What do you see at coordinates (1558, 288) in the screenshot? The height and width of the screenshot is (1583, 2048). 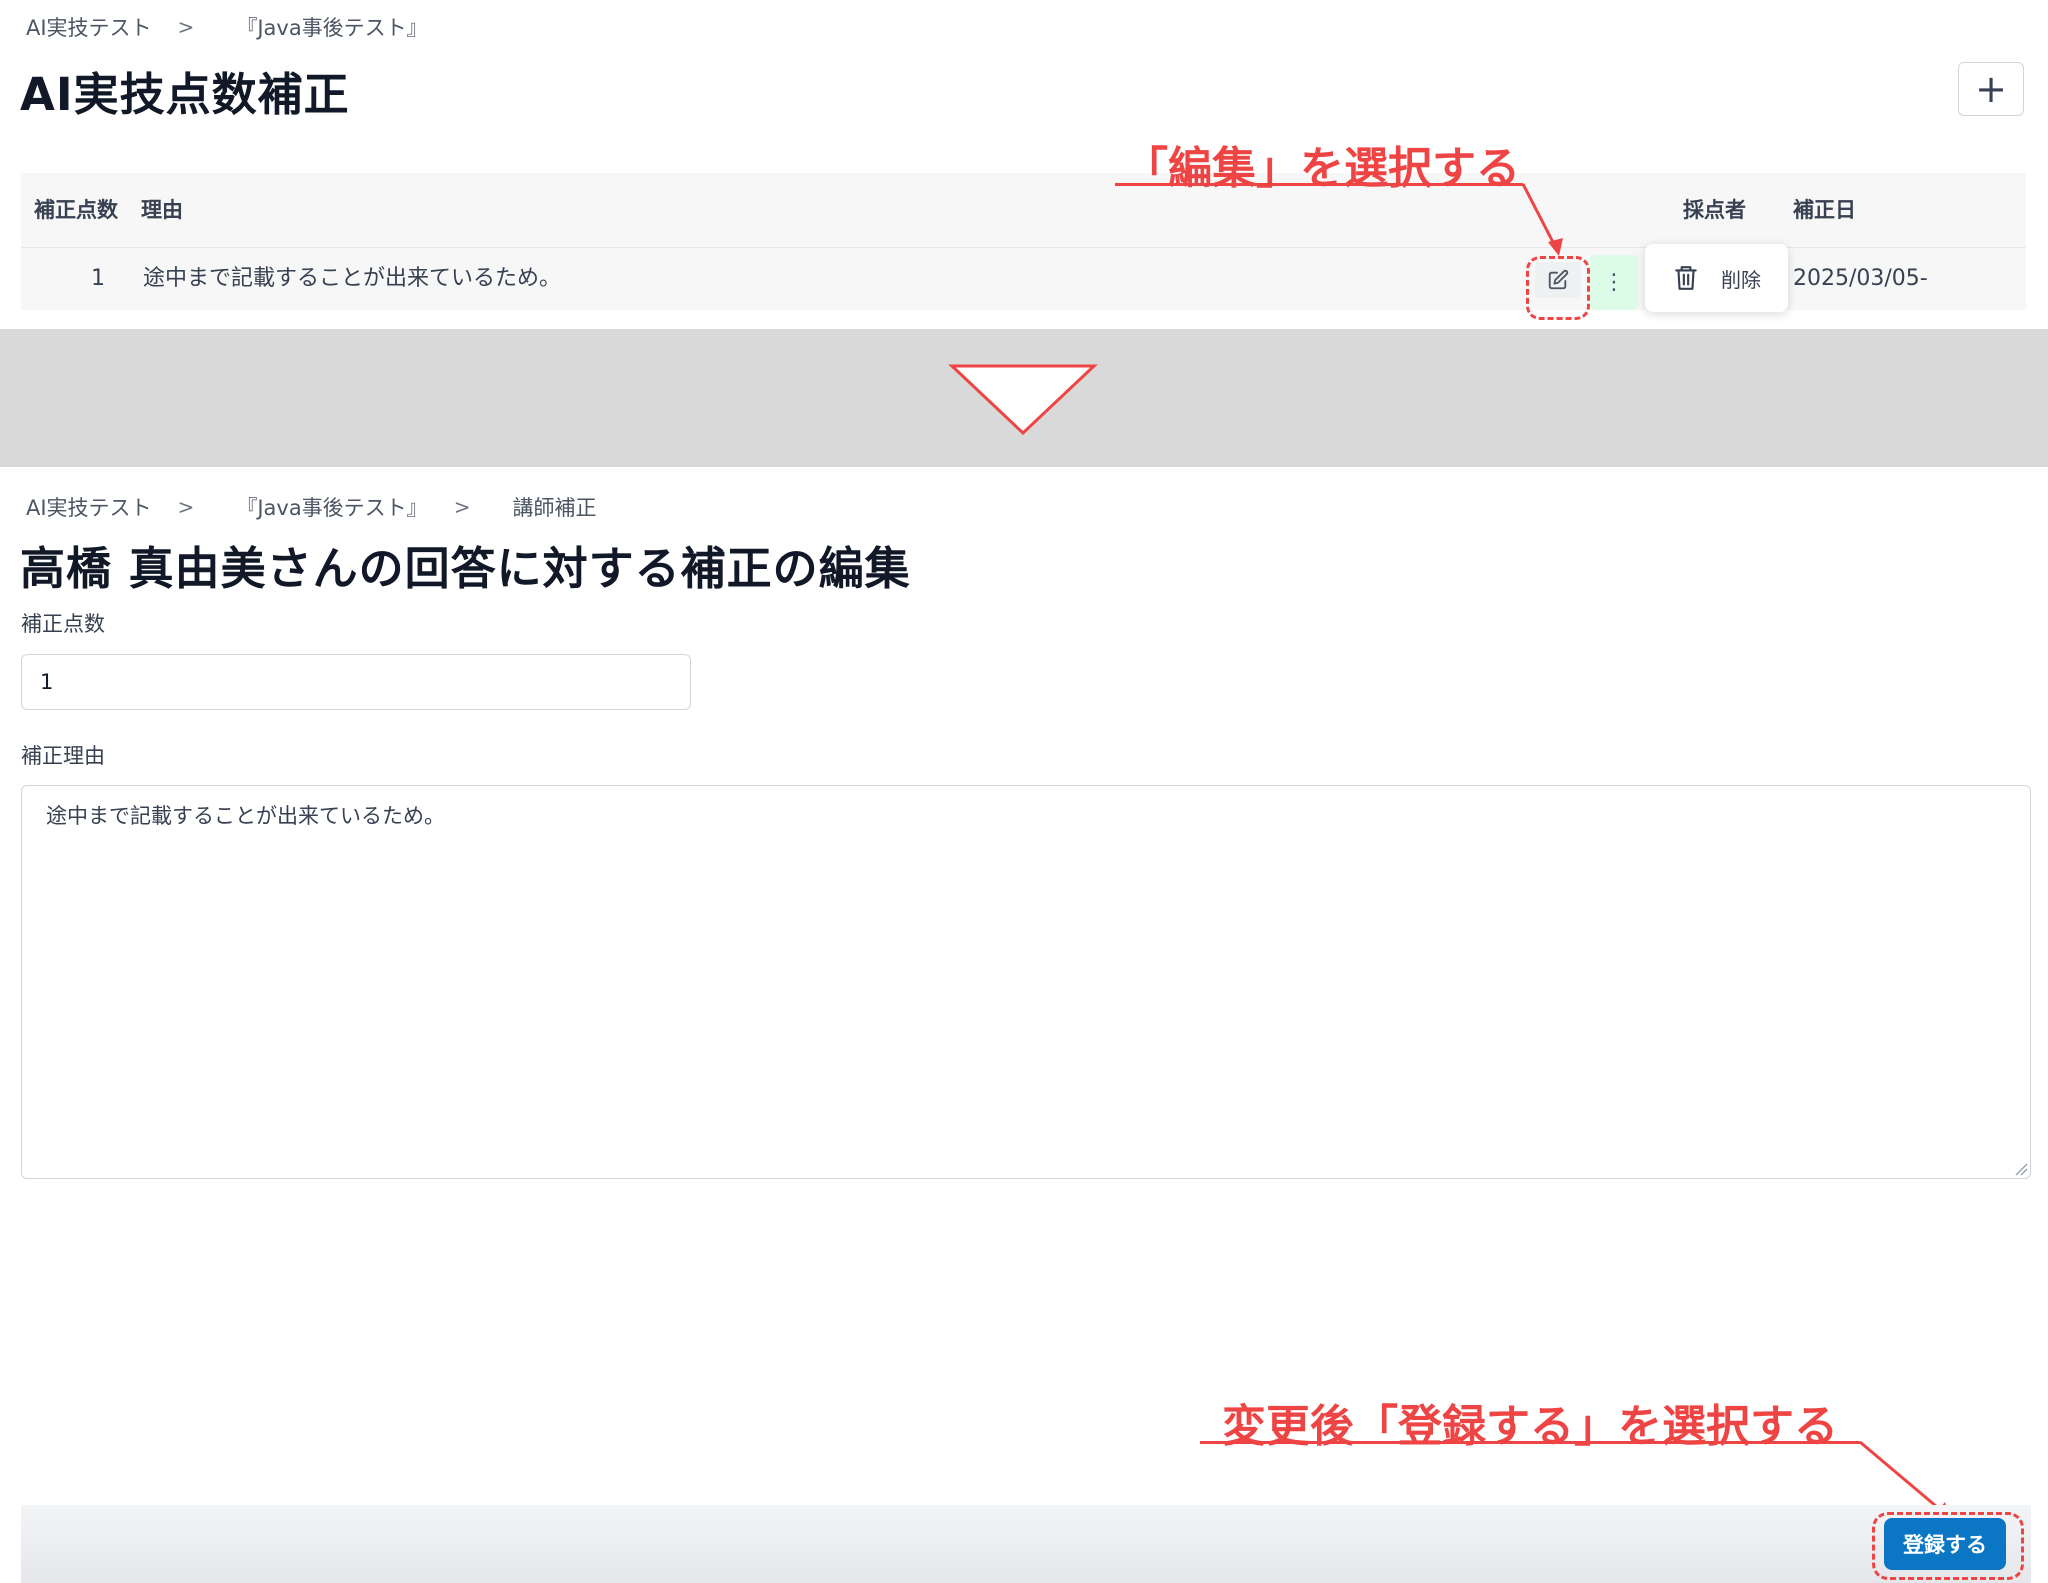 I see `edit-highlight-circle` at bounding box center [1558, 288].